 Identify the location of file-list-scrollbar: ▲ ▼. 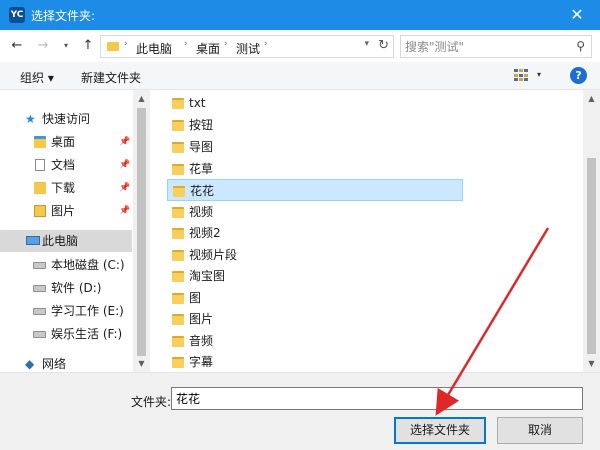
(591, 231).